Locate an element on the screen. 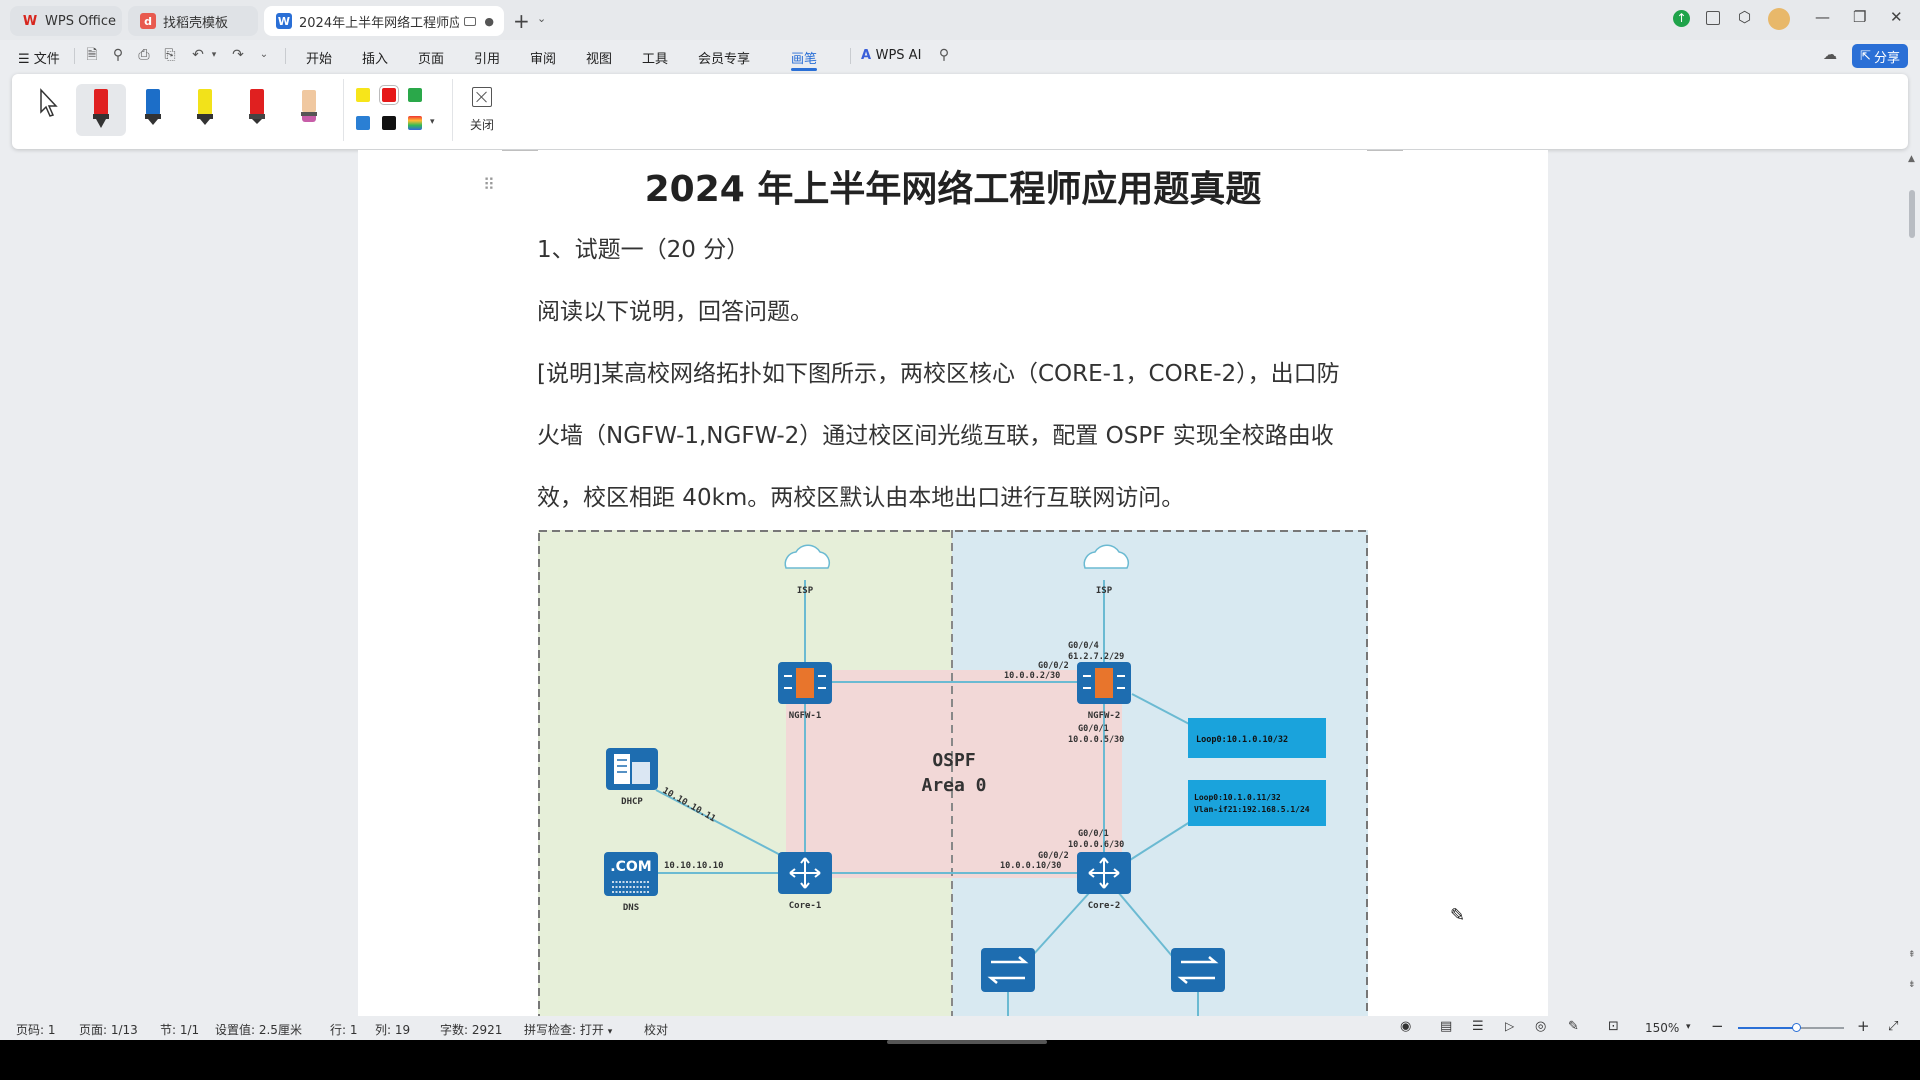 The image size is (1920, 1080). undo-dropdown-icon: ▾ is located at coordinates (214, 55).